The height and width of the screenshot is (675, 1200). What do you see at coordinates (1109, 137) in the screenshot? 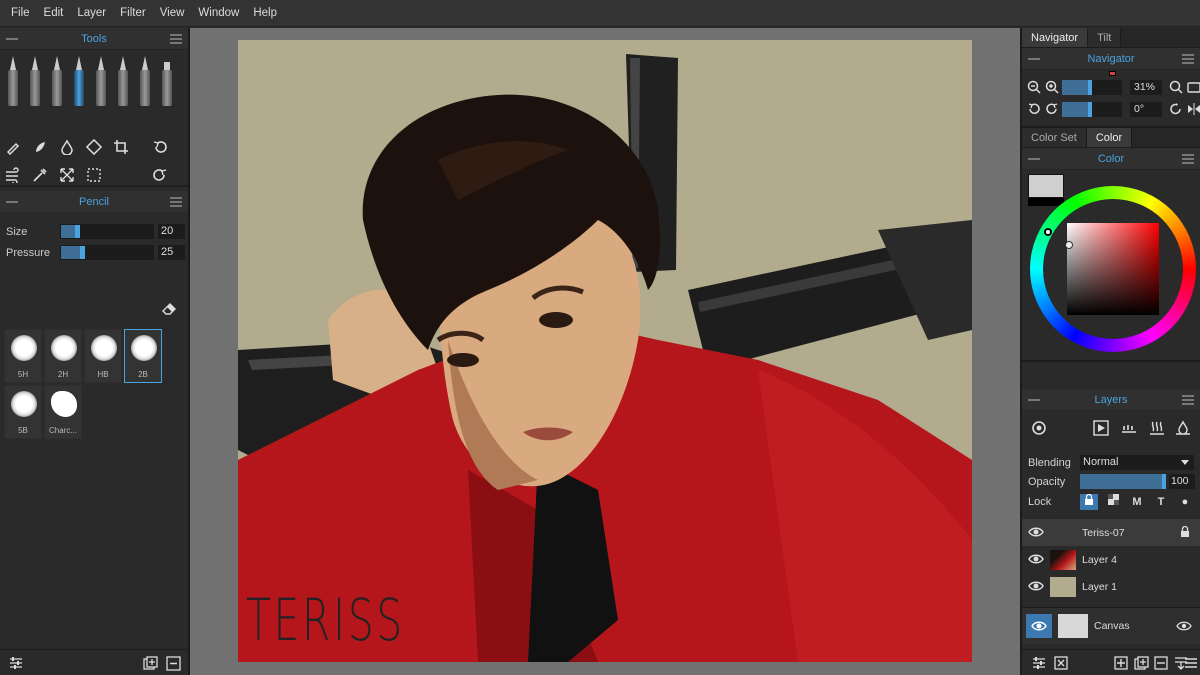
I see `tab-color: Color` at bounding box center [1109, 137].